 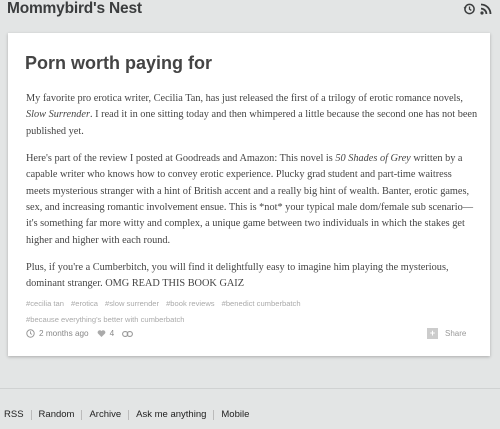 What do you see at coordinates (84, 303) in the screenshot?
I see `tag-link: #erotica` at bounding box center [84, 303].